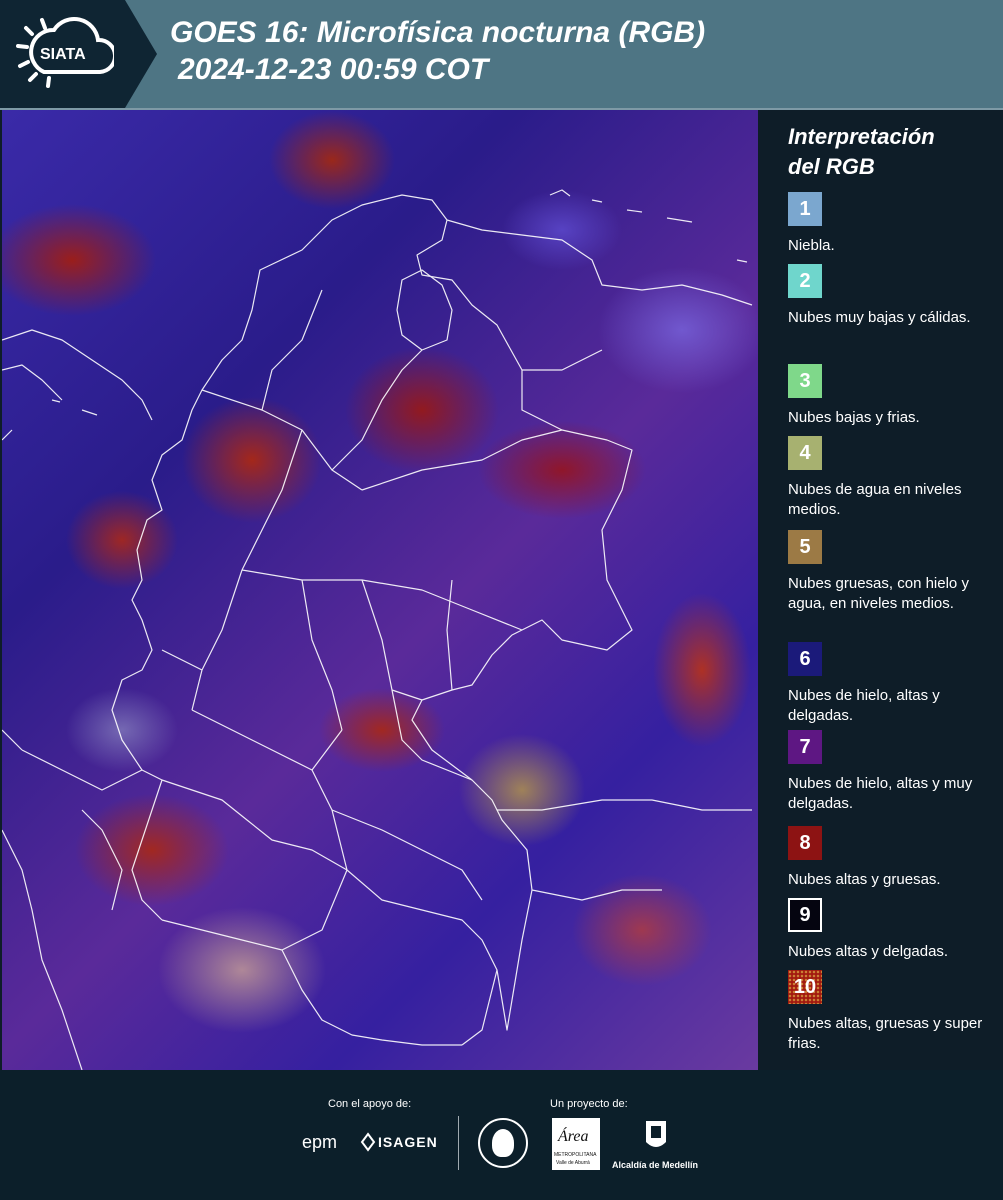  What do you see at coordinates (805, 281) in the screenshot?
I see `legend-swatch: 2` at bounding box center [805, 281].